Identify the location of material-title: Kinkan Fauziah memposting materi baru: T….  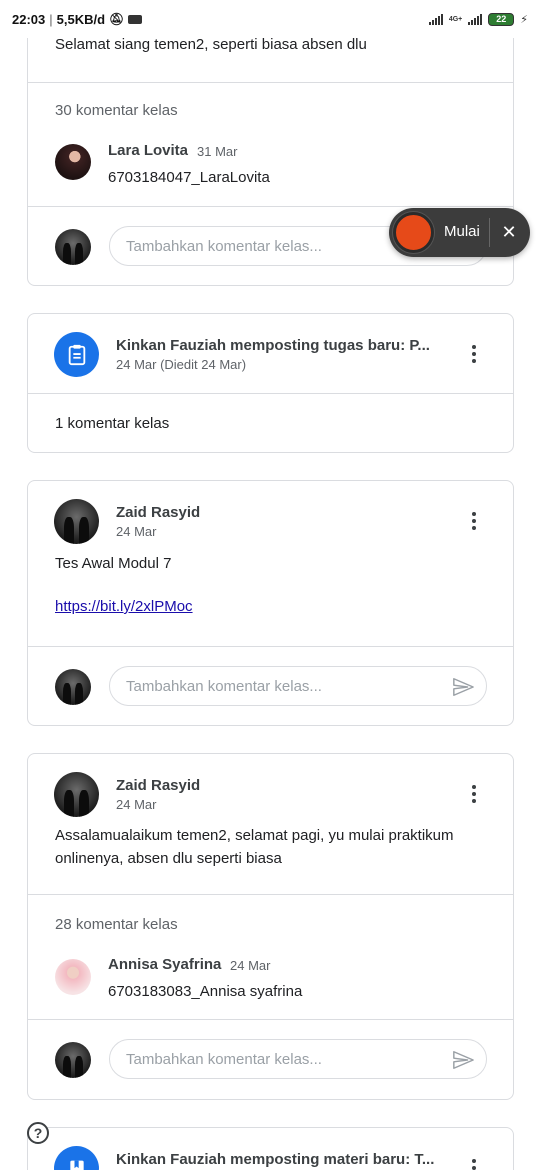
(275, 1159).